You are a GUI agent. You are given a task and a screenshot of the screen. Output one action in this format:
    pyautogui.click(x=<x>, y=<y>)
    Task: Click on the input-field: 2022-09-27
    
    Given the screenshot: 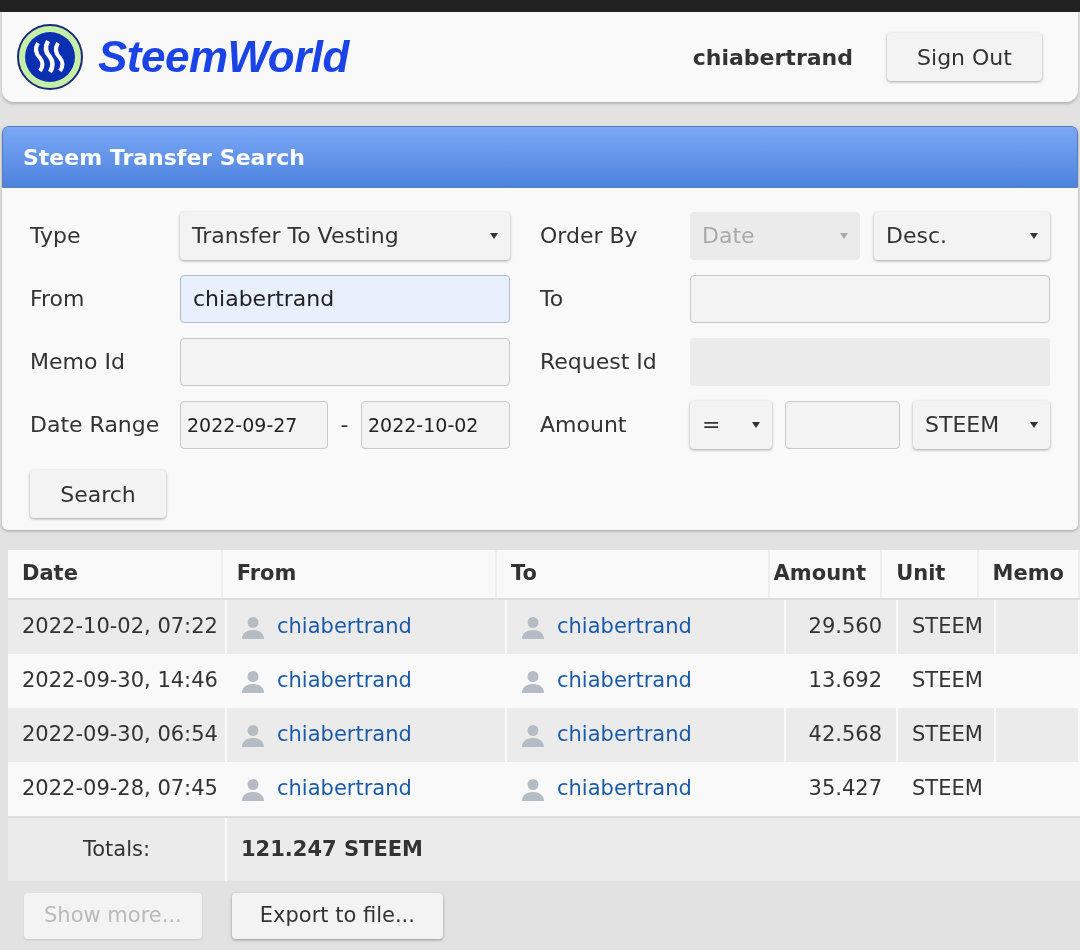 What is the action you would take?
    pyautogui.click(x=254, y=424)
    